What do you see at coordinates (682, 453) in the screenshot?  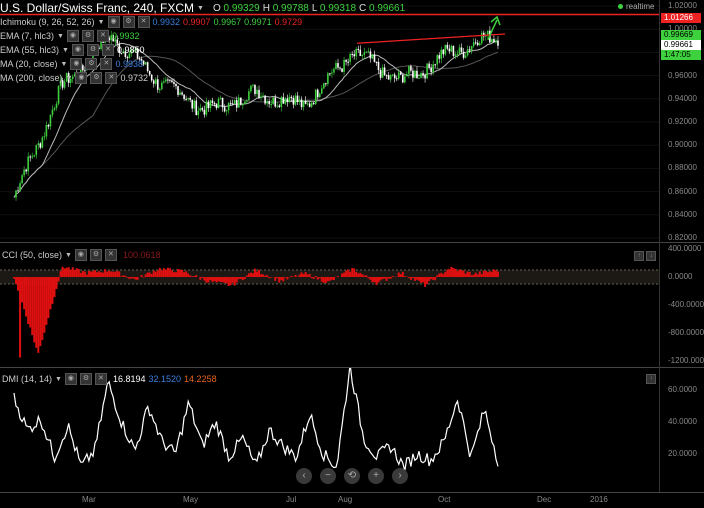 I see `dmi-axis-label: 20.0000` at bounding box center [682, 453].